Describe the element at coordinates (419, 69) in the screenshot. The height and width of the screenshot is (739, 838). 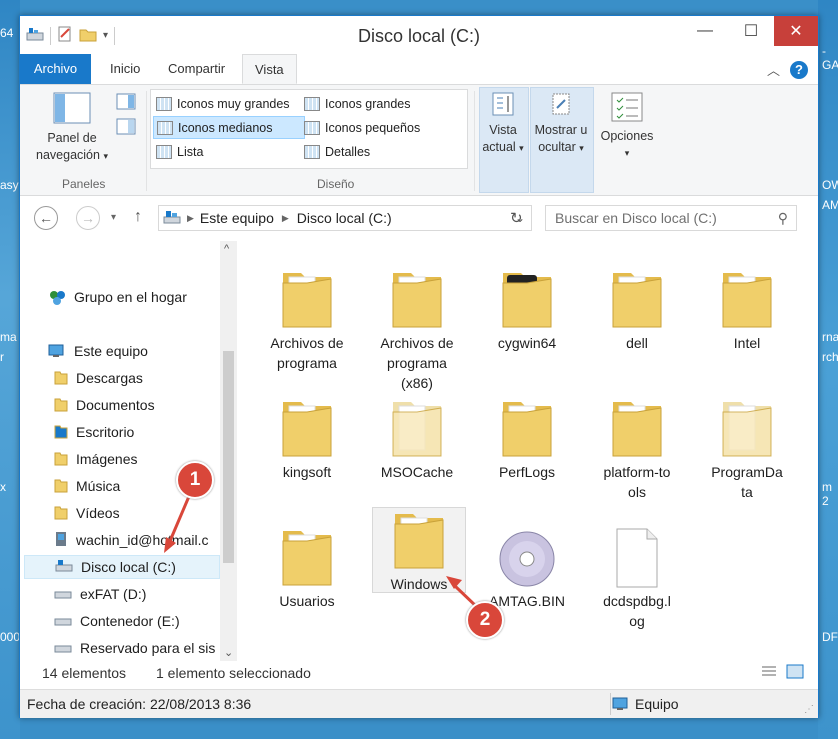
I see `ribbon-tabs: Archivo Inicio Compartir Vista` at that location.